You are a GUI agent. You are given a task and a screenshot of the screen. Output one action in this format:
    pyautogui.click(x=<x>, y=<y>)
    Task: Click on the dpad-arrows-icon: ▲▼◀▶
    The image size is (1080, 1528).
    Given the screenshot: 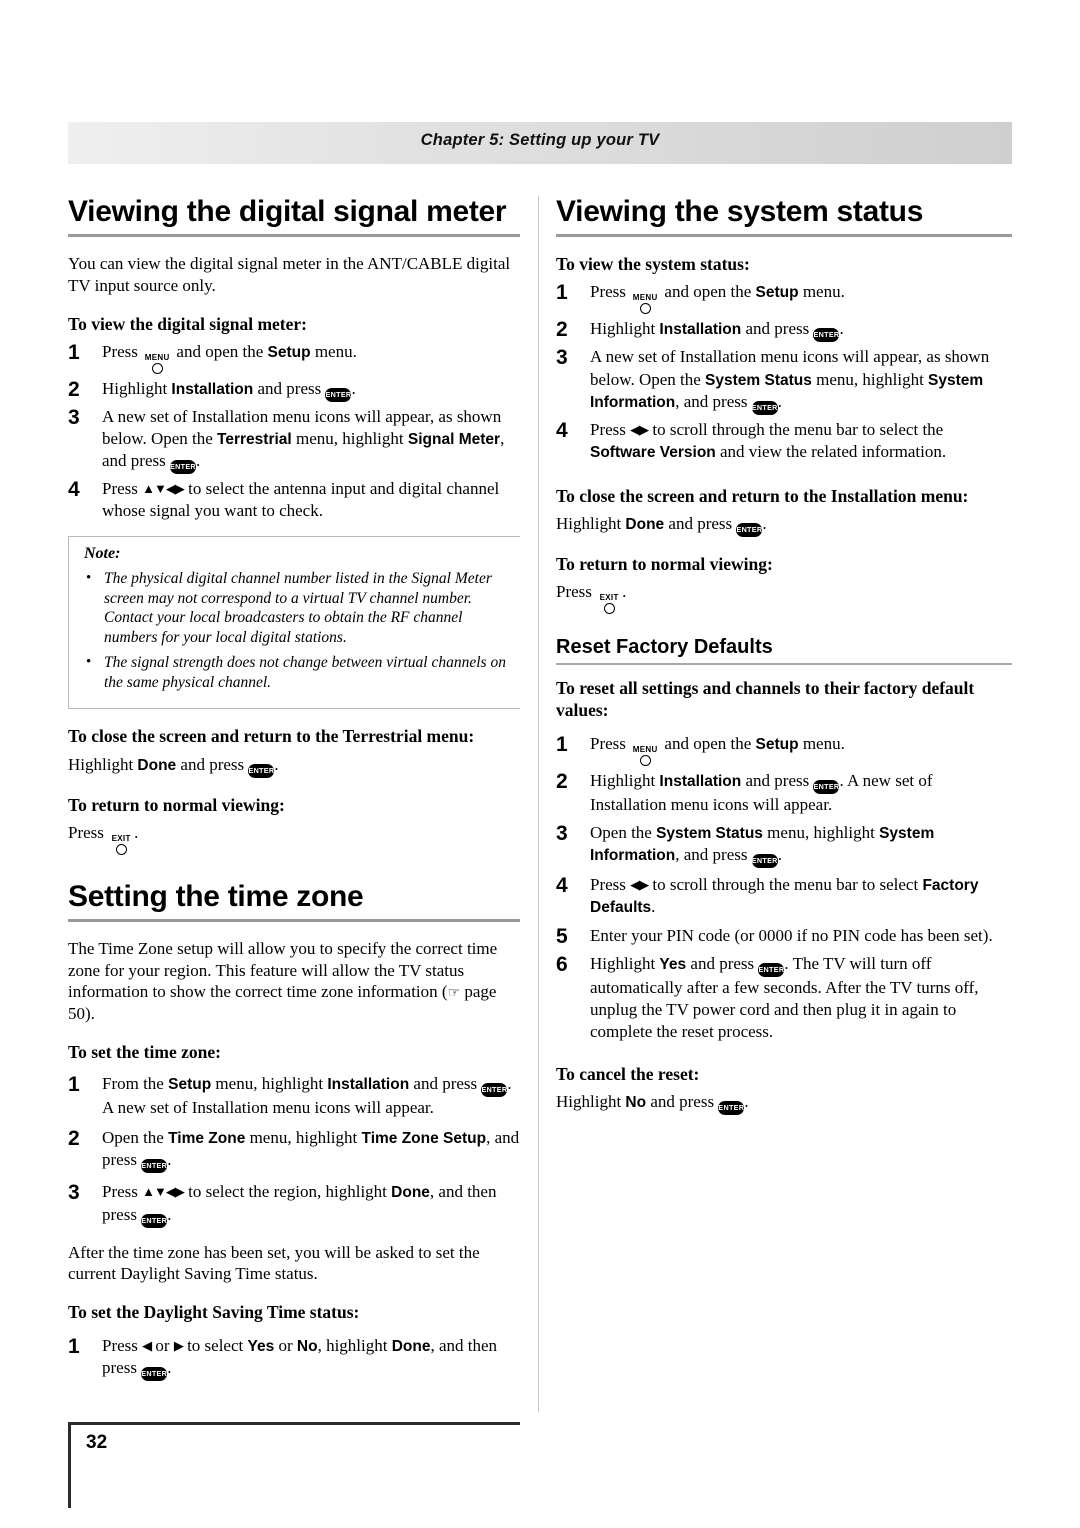 What is the action you would take?
    pyautogui.click(x=163, y=489)
    